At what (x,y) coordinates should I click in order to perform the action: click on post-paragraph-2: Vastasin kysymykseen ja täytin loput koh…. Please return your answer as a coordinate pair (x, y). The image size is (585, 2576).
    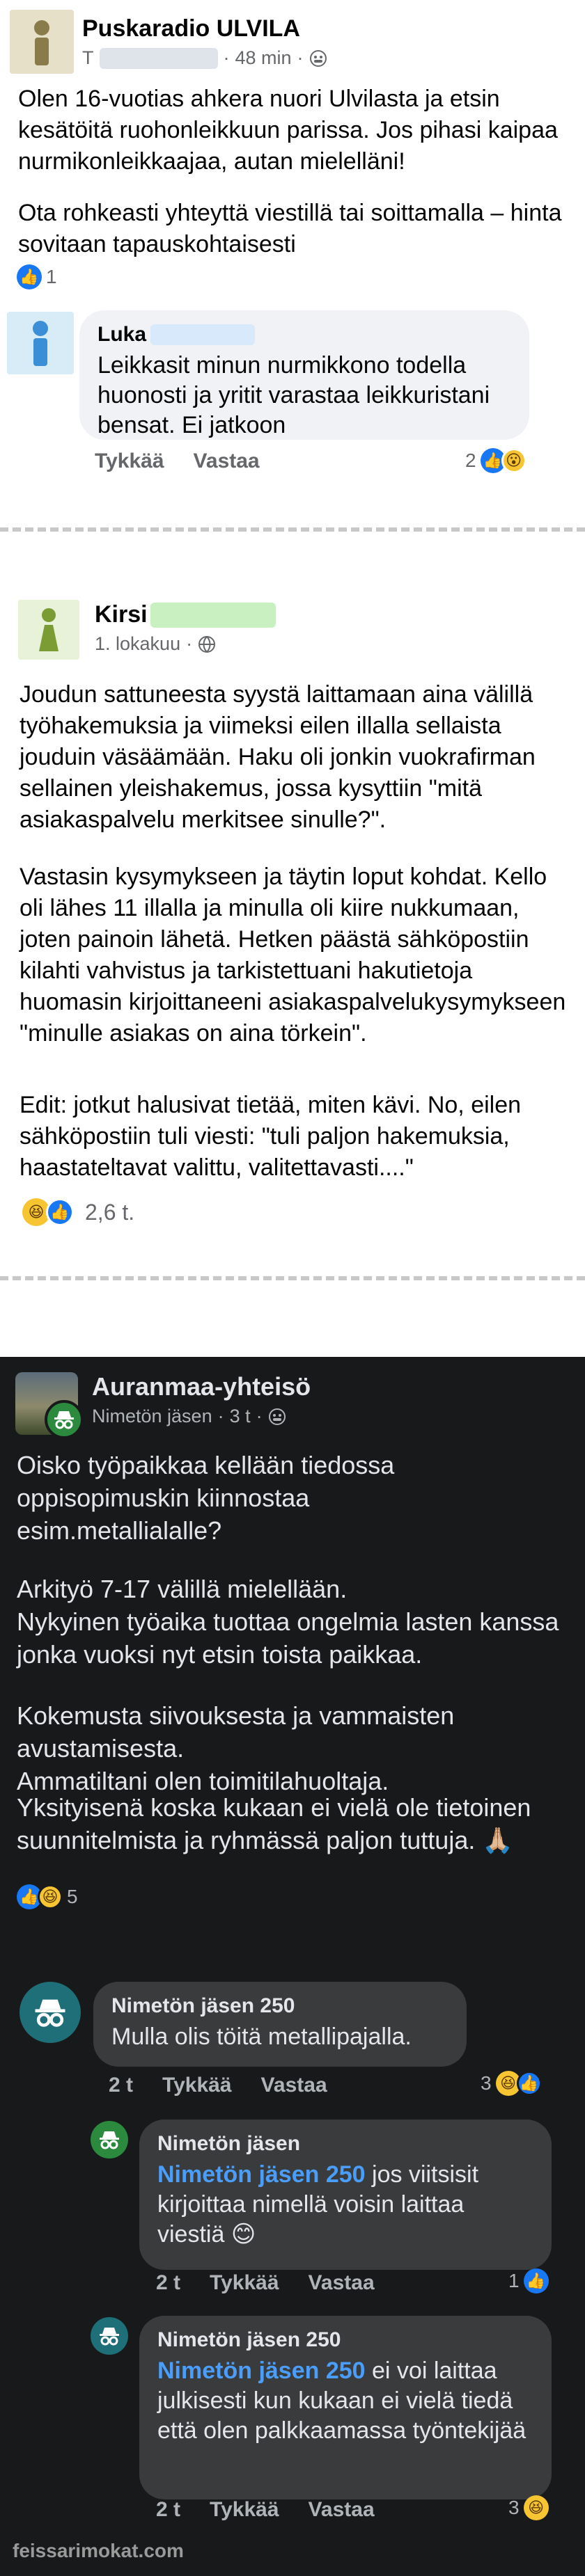
    Looking at the image, I should click on (296, 955).